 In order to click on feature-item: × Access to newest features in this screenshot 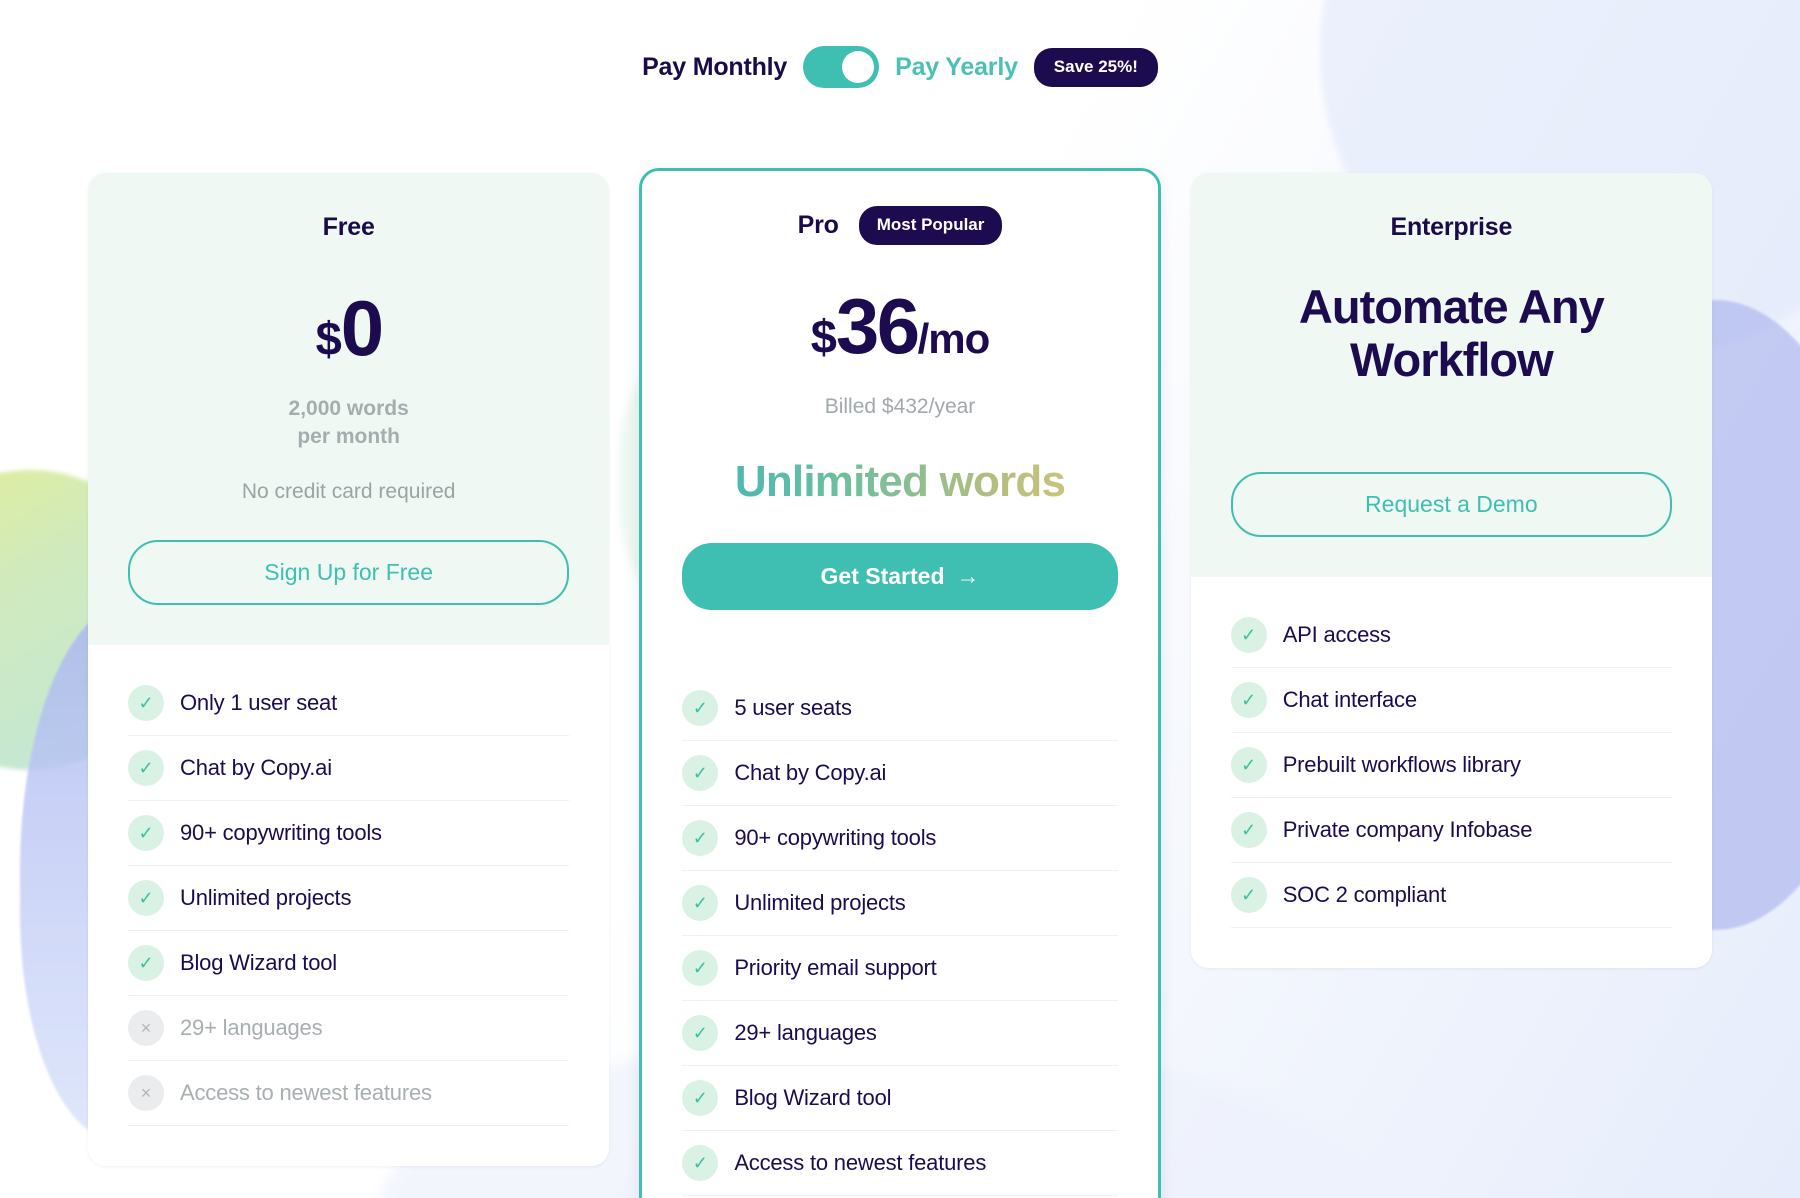, I will do `click(349, 1093)`.